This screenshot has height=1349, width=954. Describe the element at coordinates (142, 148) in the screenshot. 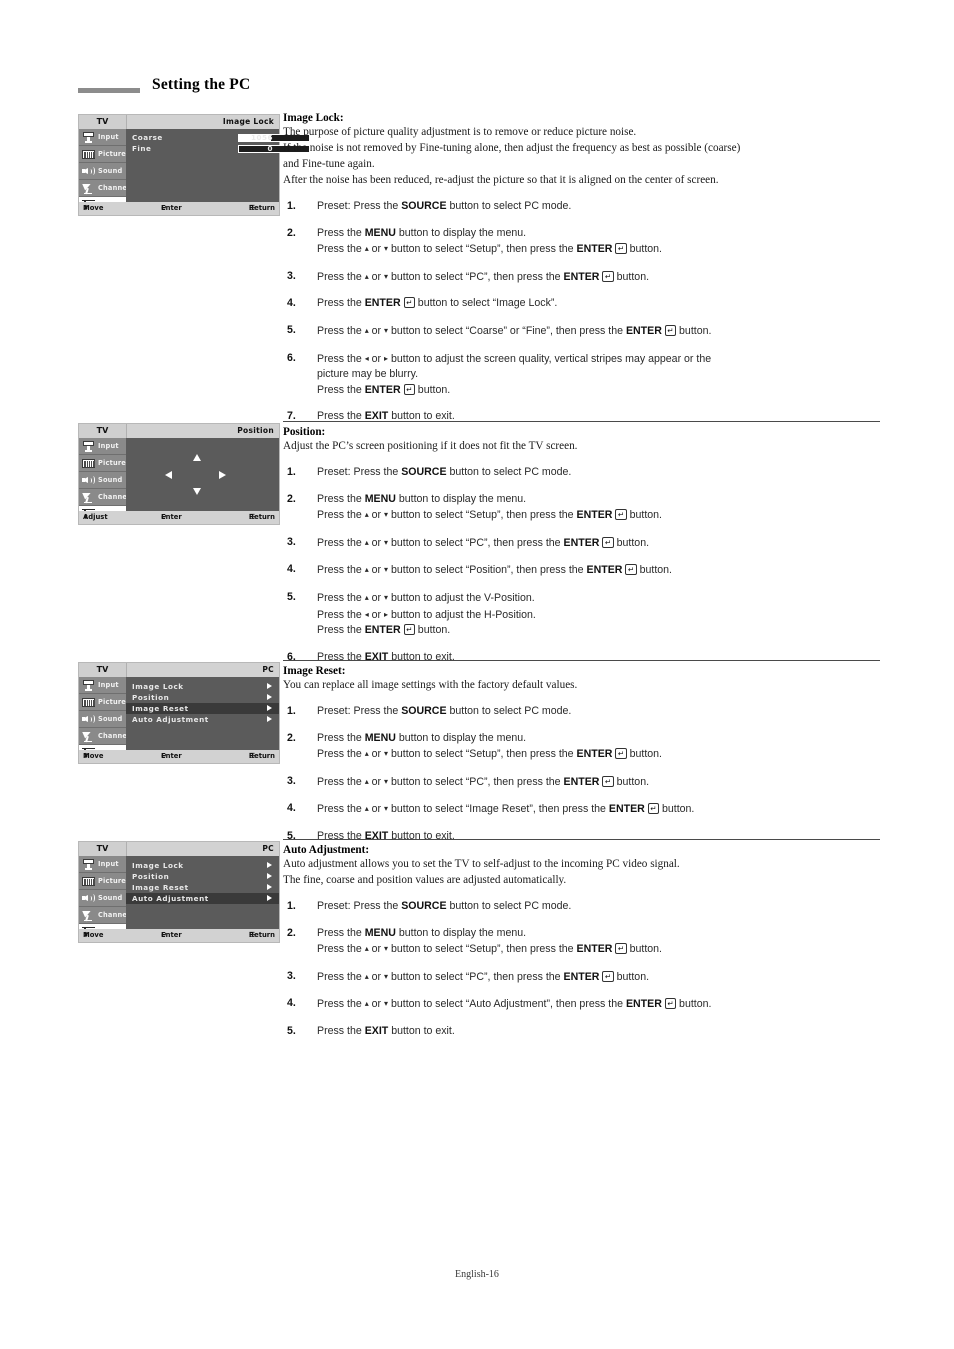

I see `slider-label: Fine` at that location.